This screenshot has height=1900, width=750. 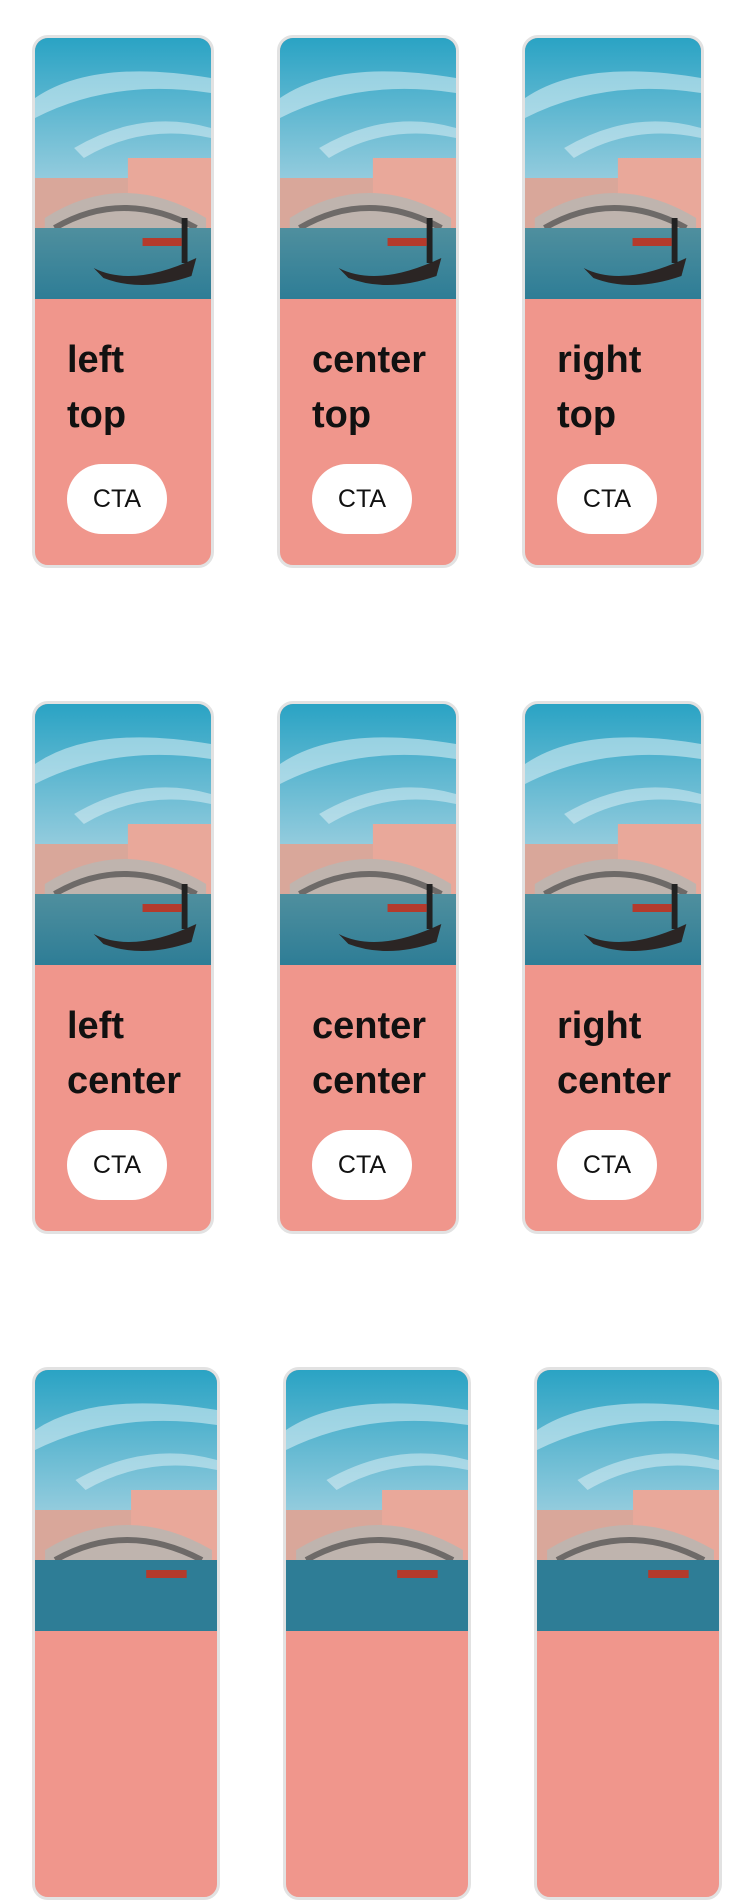 I want to click on card-left-top: left top CTA, so click(x=123, y=301).